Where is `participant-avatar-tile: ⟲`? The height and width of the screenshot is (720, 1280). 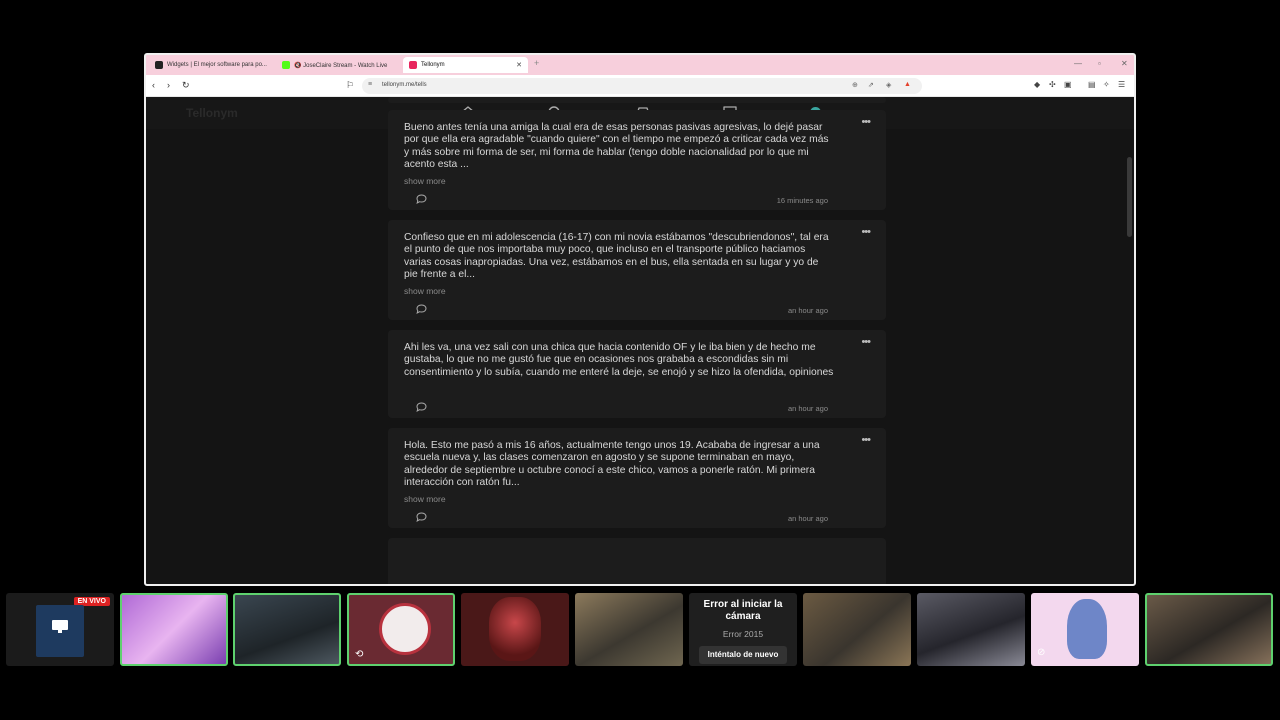 participant-avatar-tile: ⟲ is located at coordinates (401, 629).